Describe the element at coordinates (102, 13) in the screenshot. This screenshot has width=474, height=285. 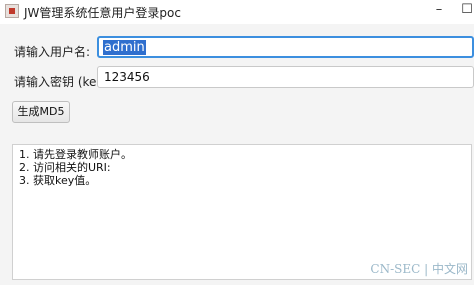
I see `window-title: JW管理系统任意用户登录poc` at that location.